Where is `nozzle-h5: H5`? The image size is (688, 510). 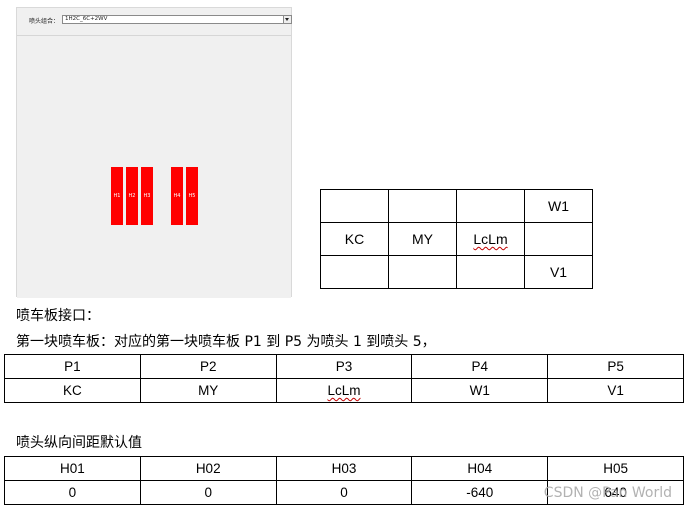
nozzle-h5: H5 is located at coordinates (192, 196).